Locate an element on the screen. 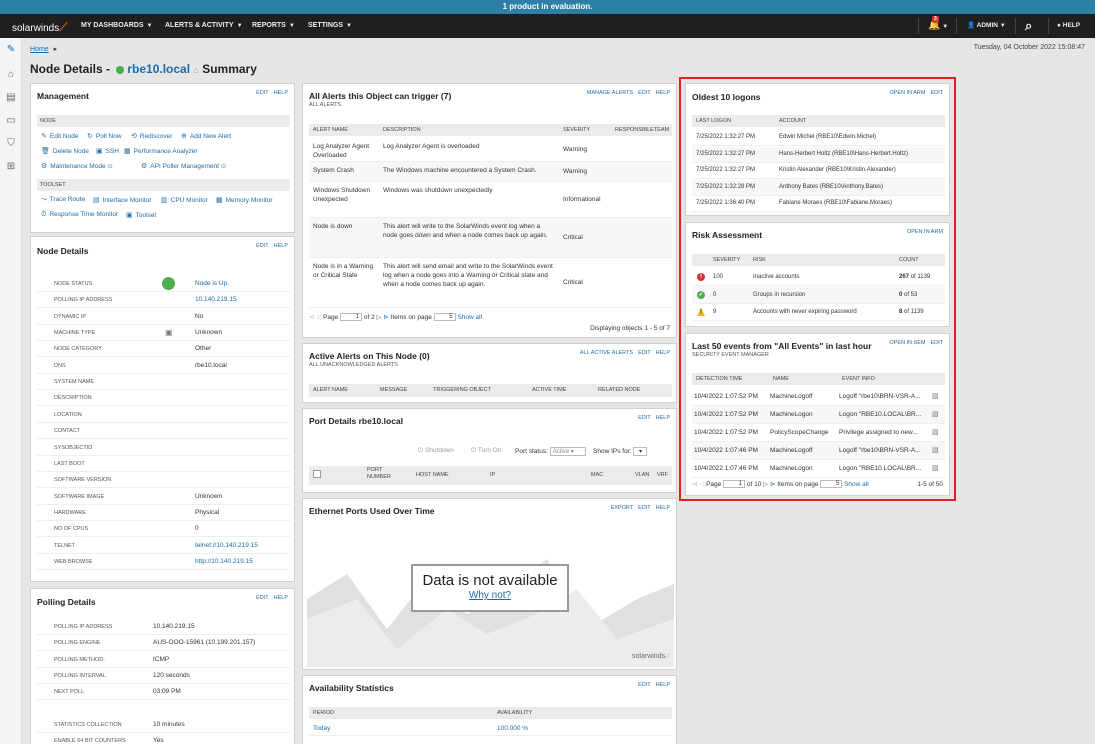 This screenshot has height=744, width=1095. next-page-icon: ▷ is located at coordinates (379, 317).